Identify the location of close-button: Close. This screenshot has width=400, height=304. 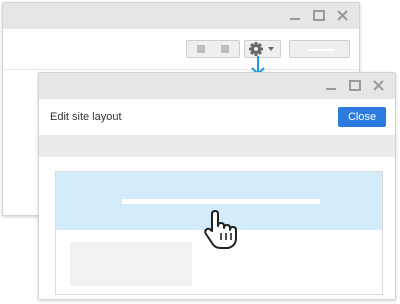
(362, 117).